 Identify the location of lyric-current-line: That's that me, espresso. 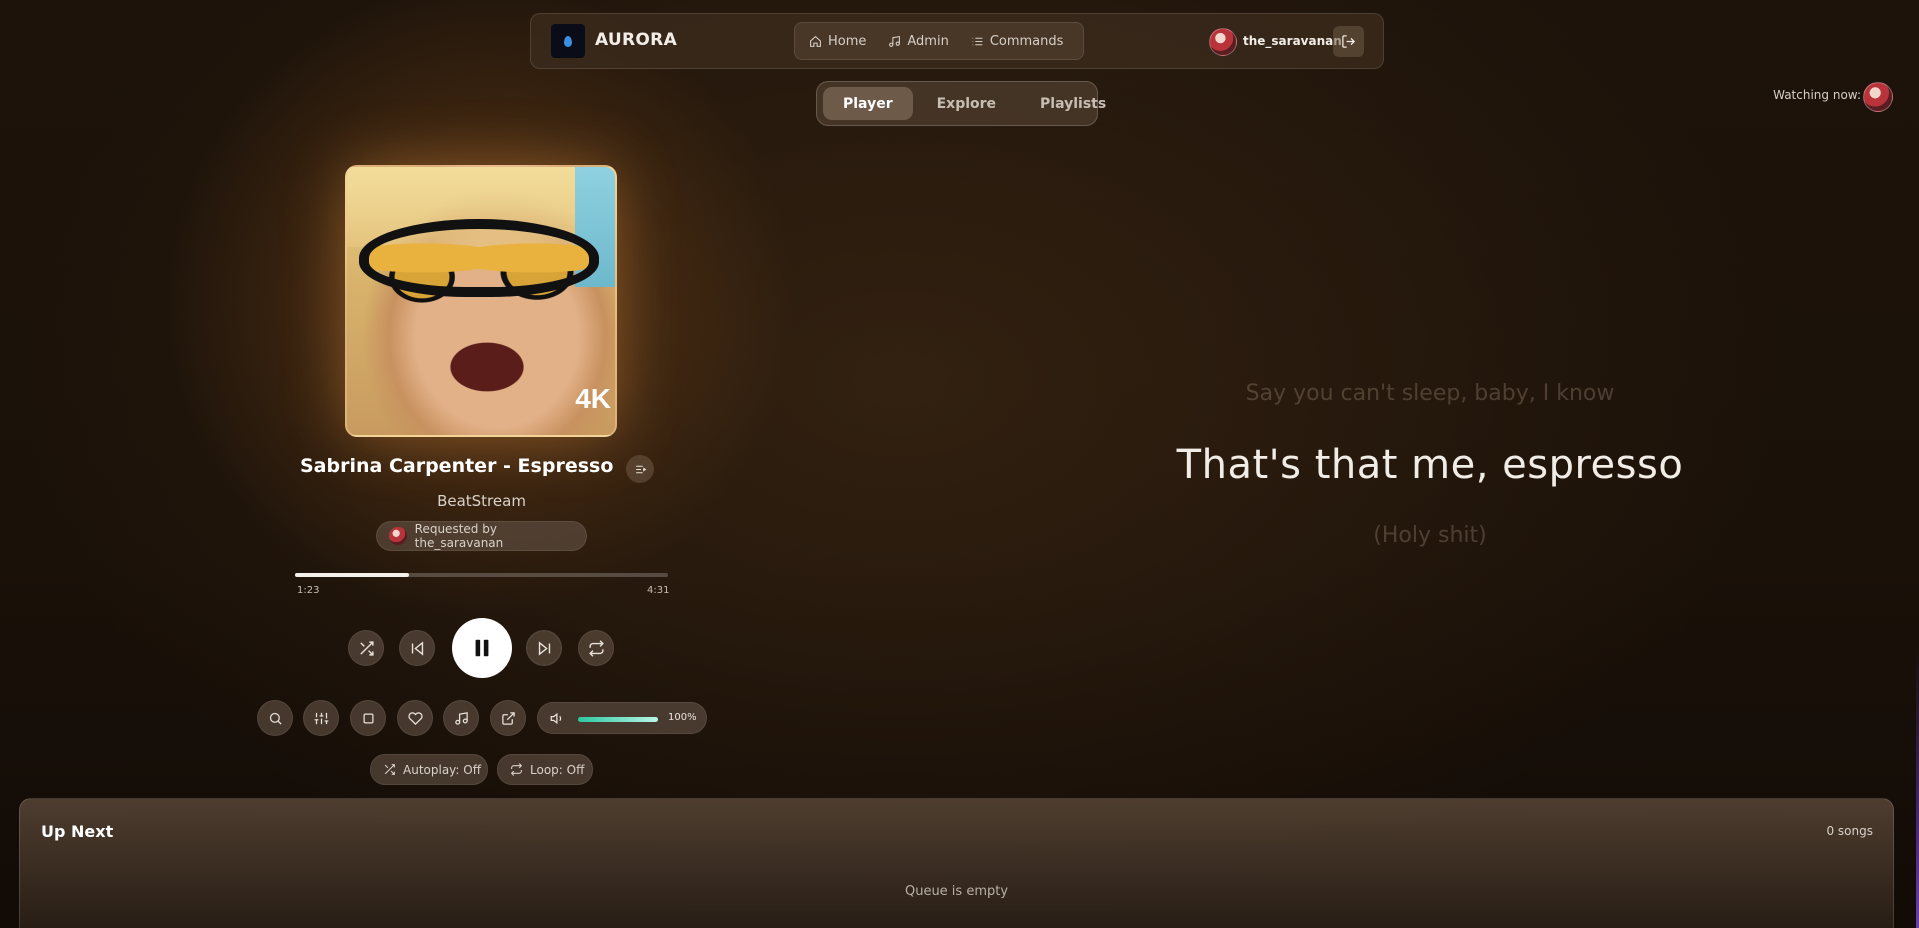
(1430, 465).